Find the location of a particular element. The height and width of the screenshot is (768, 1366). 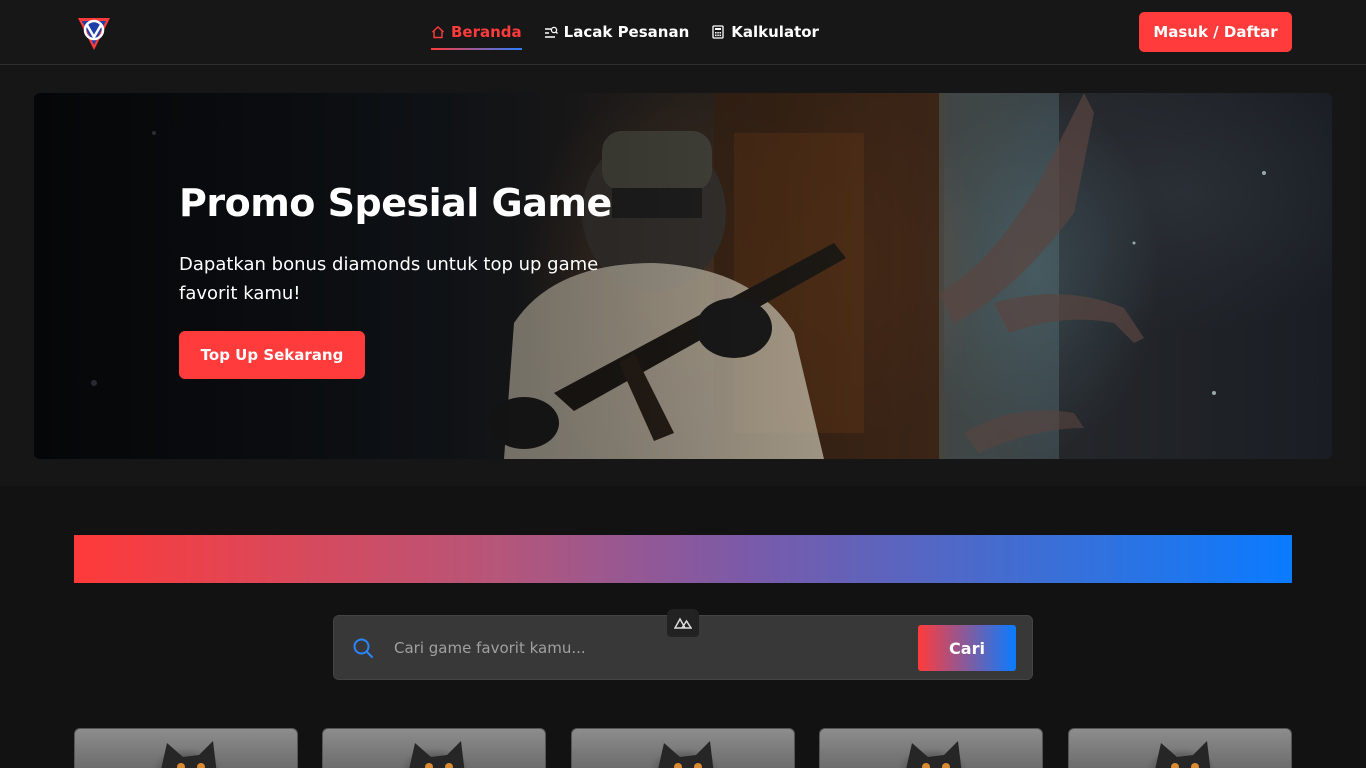

logo-icon is located at coordinates (94, 34).